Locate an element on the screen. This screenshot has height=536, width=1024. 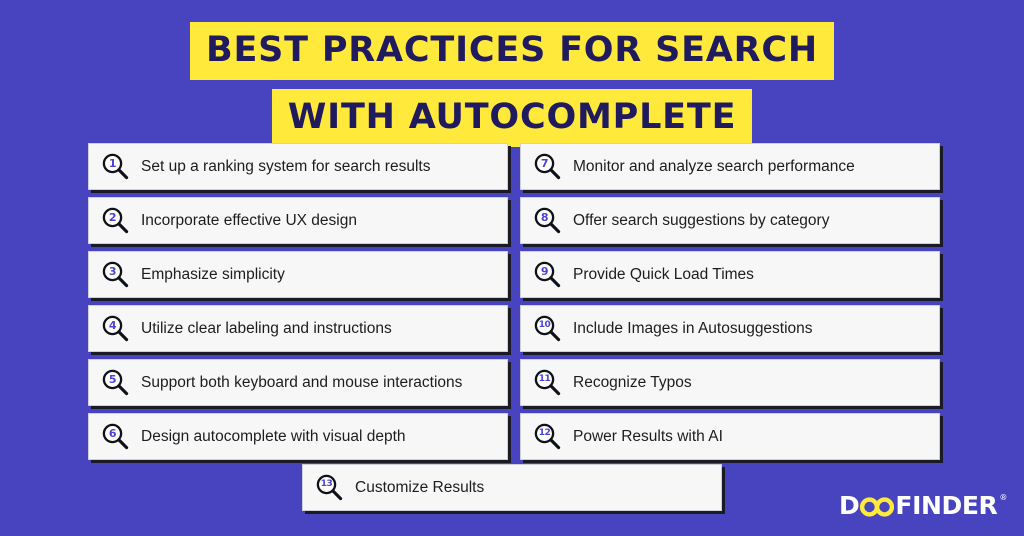
practice-card: 4 Utilize clear labeling and instructions is located at coordinates (298, 328).